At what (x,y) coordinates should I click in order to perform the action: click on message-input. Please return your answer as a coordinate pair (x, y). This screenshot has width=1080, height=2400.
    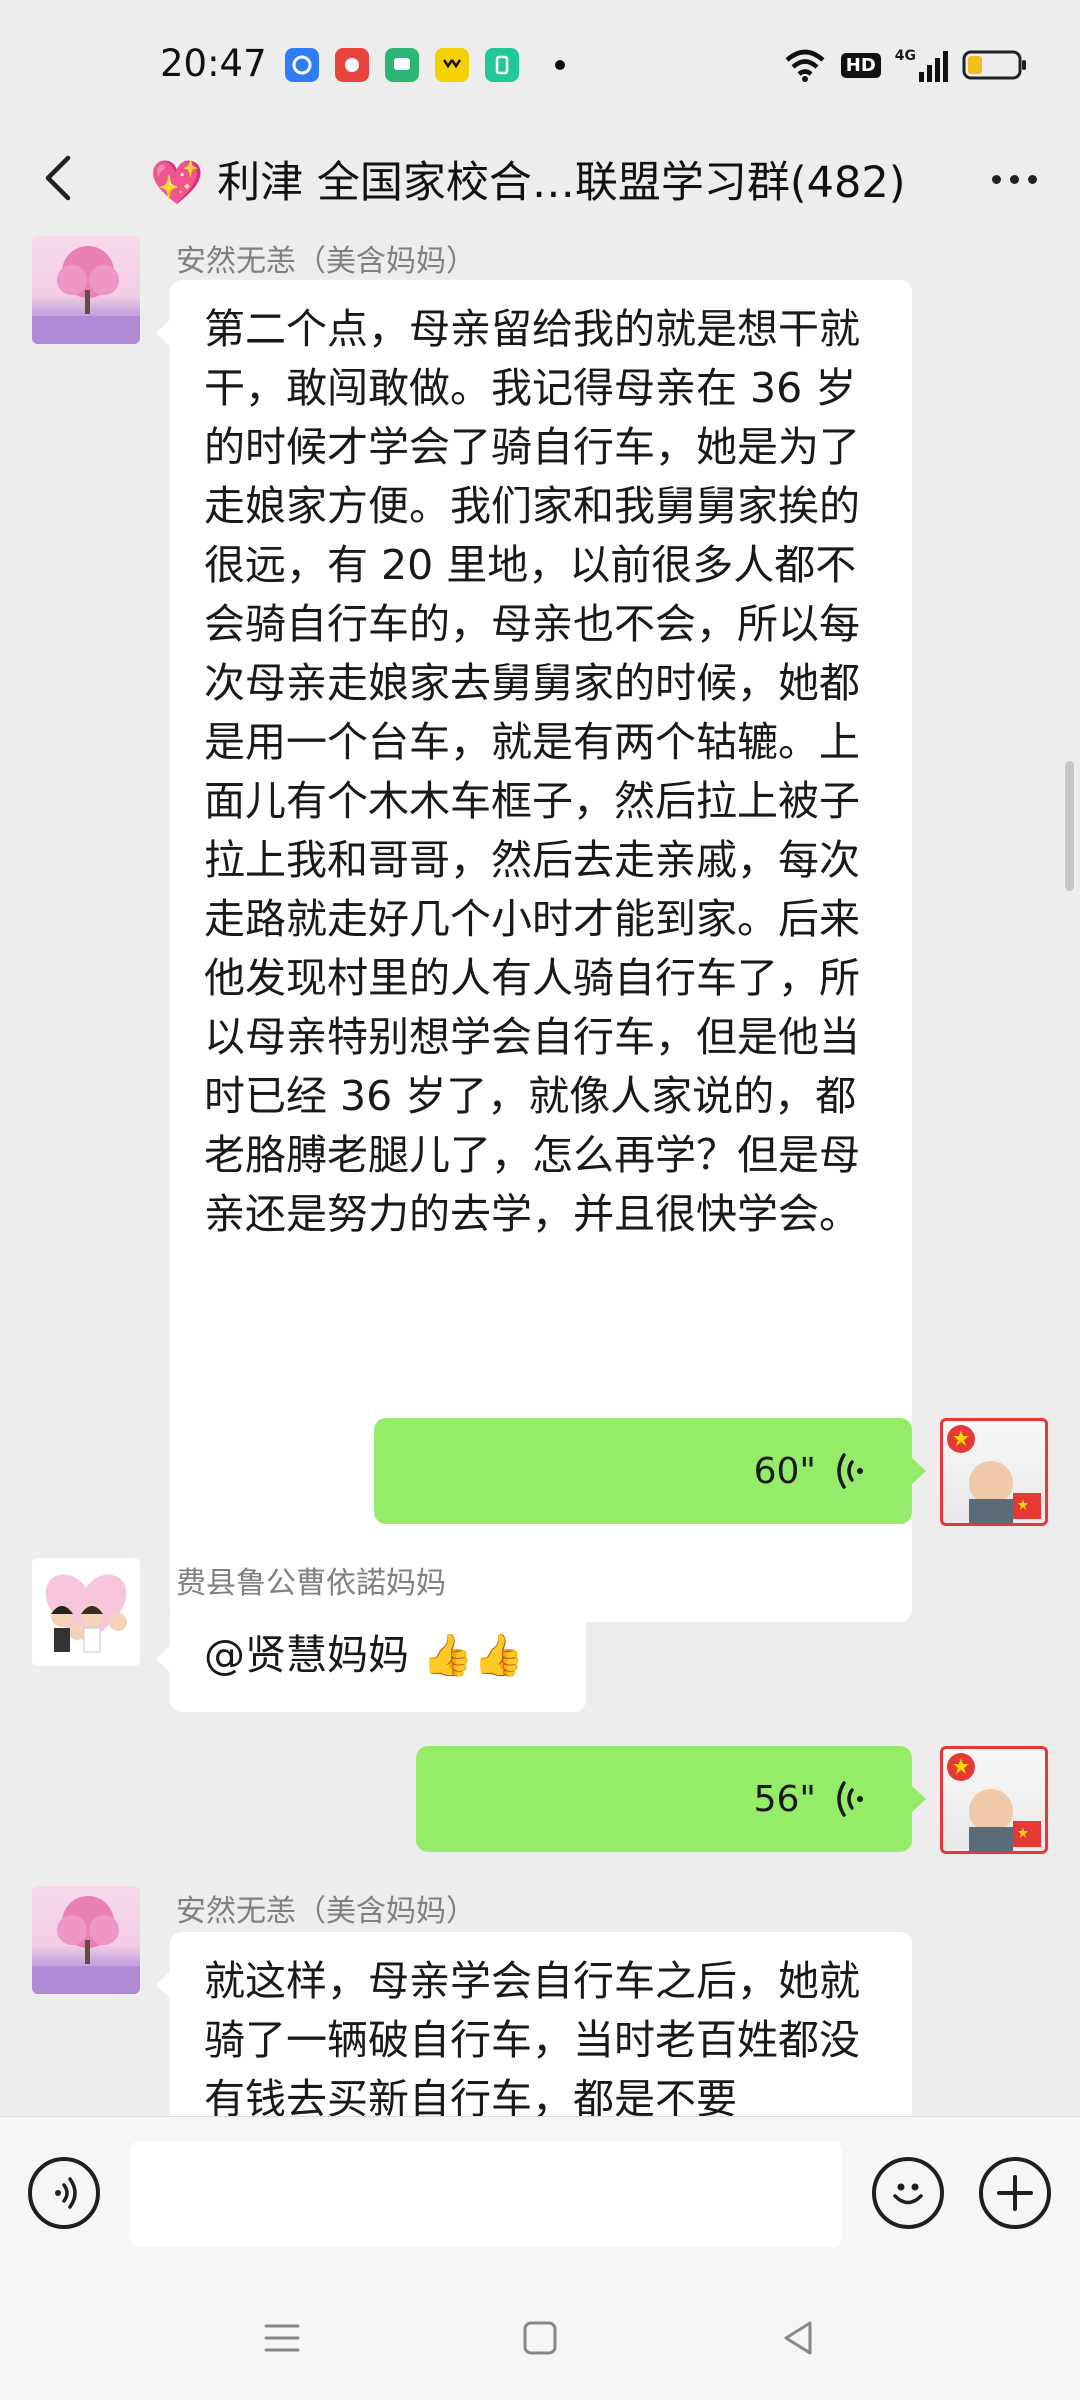
    Looking at the image, I should click on (486, 2194).